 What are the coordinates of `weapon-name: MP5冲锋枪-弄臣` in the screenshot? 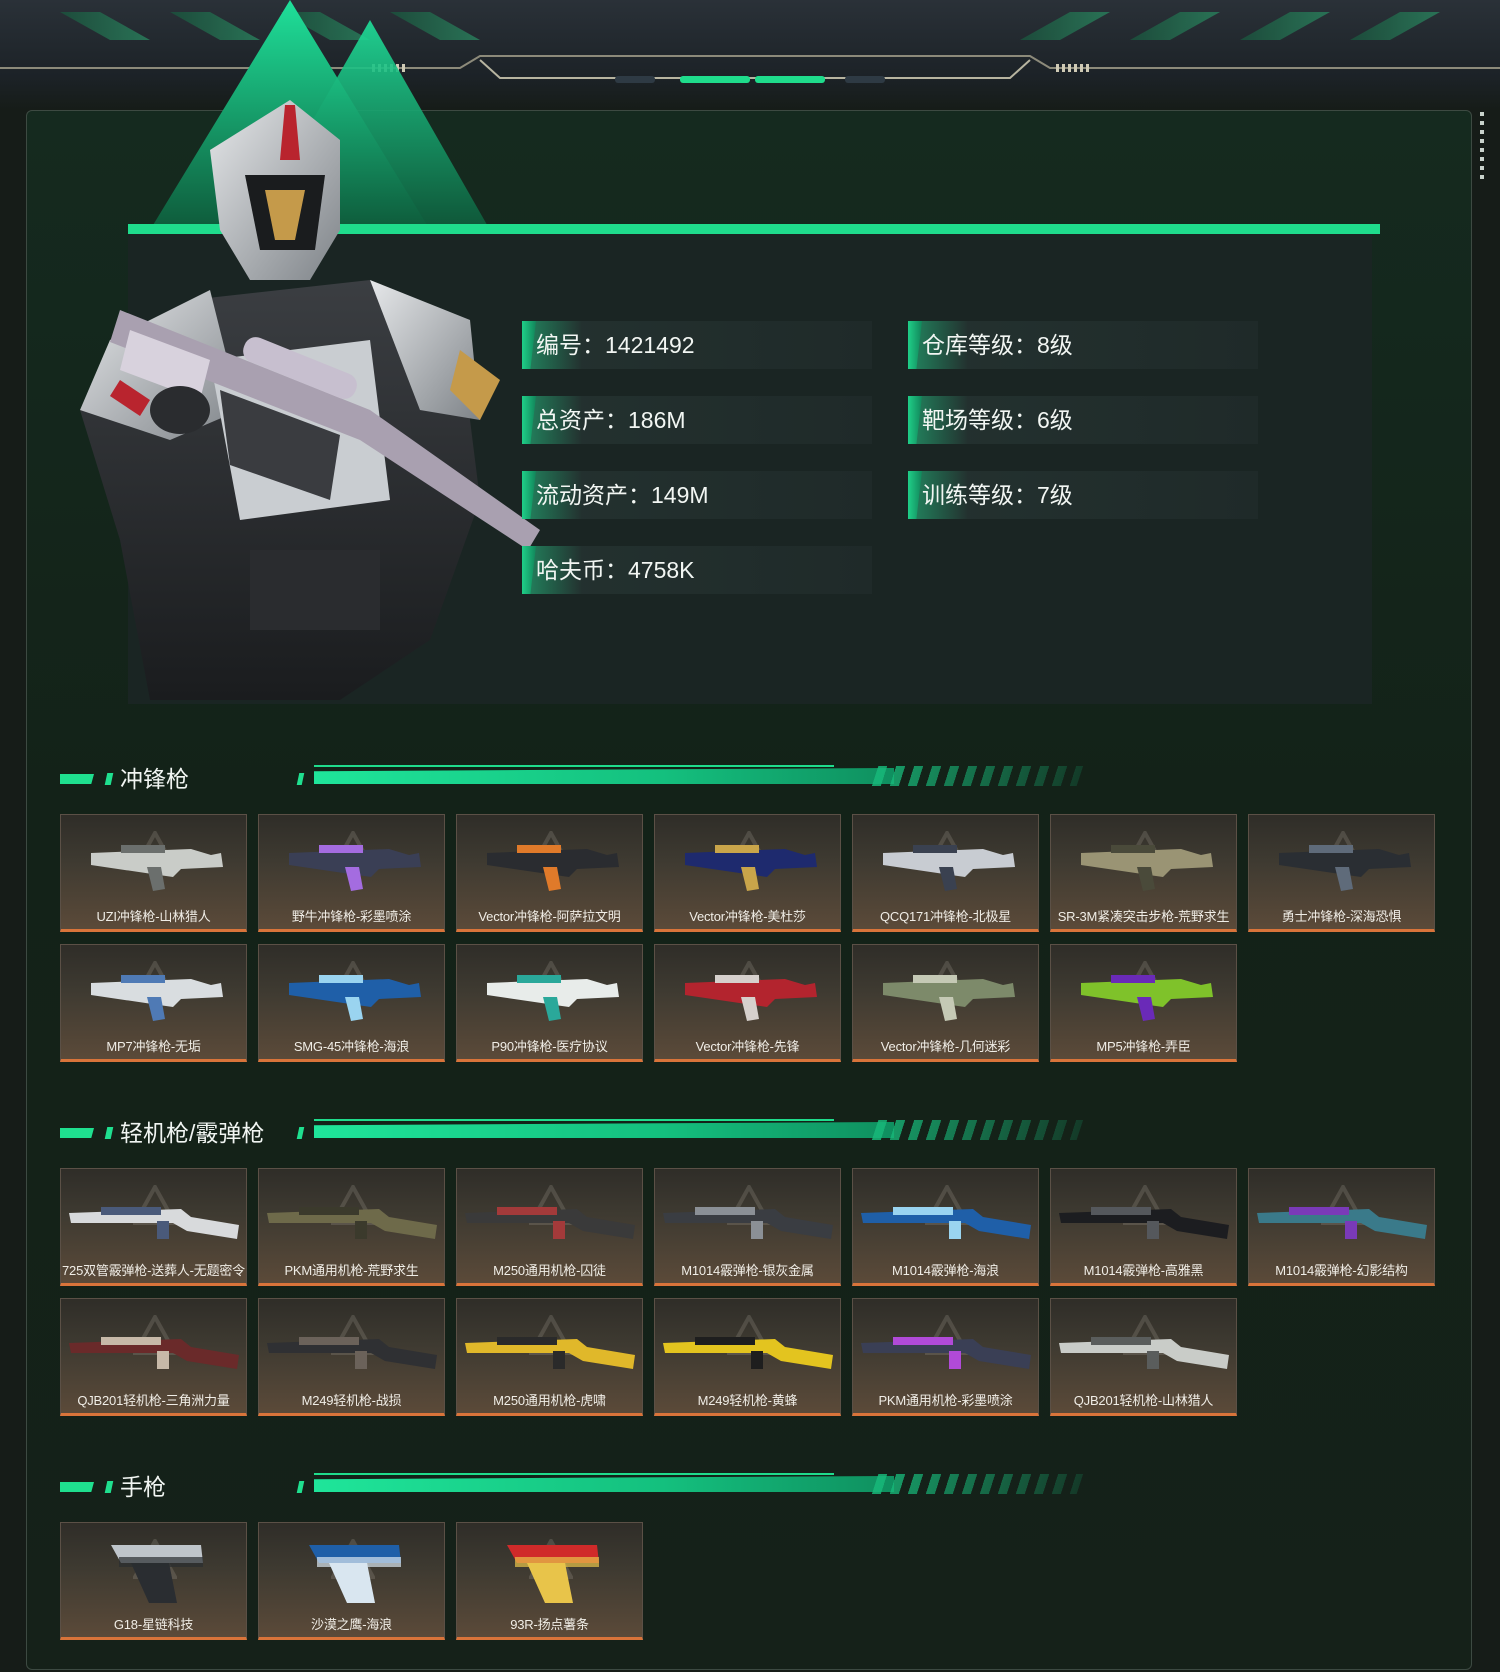 It's located at (1143, 1046).